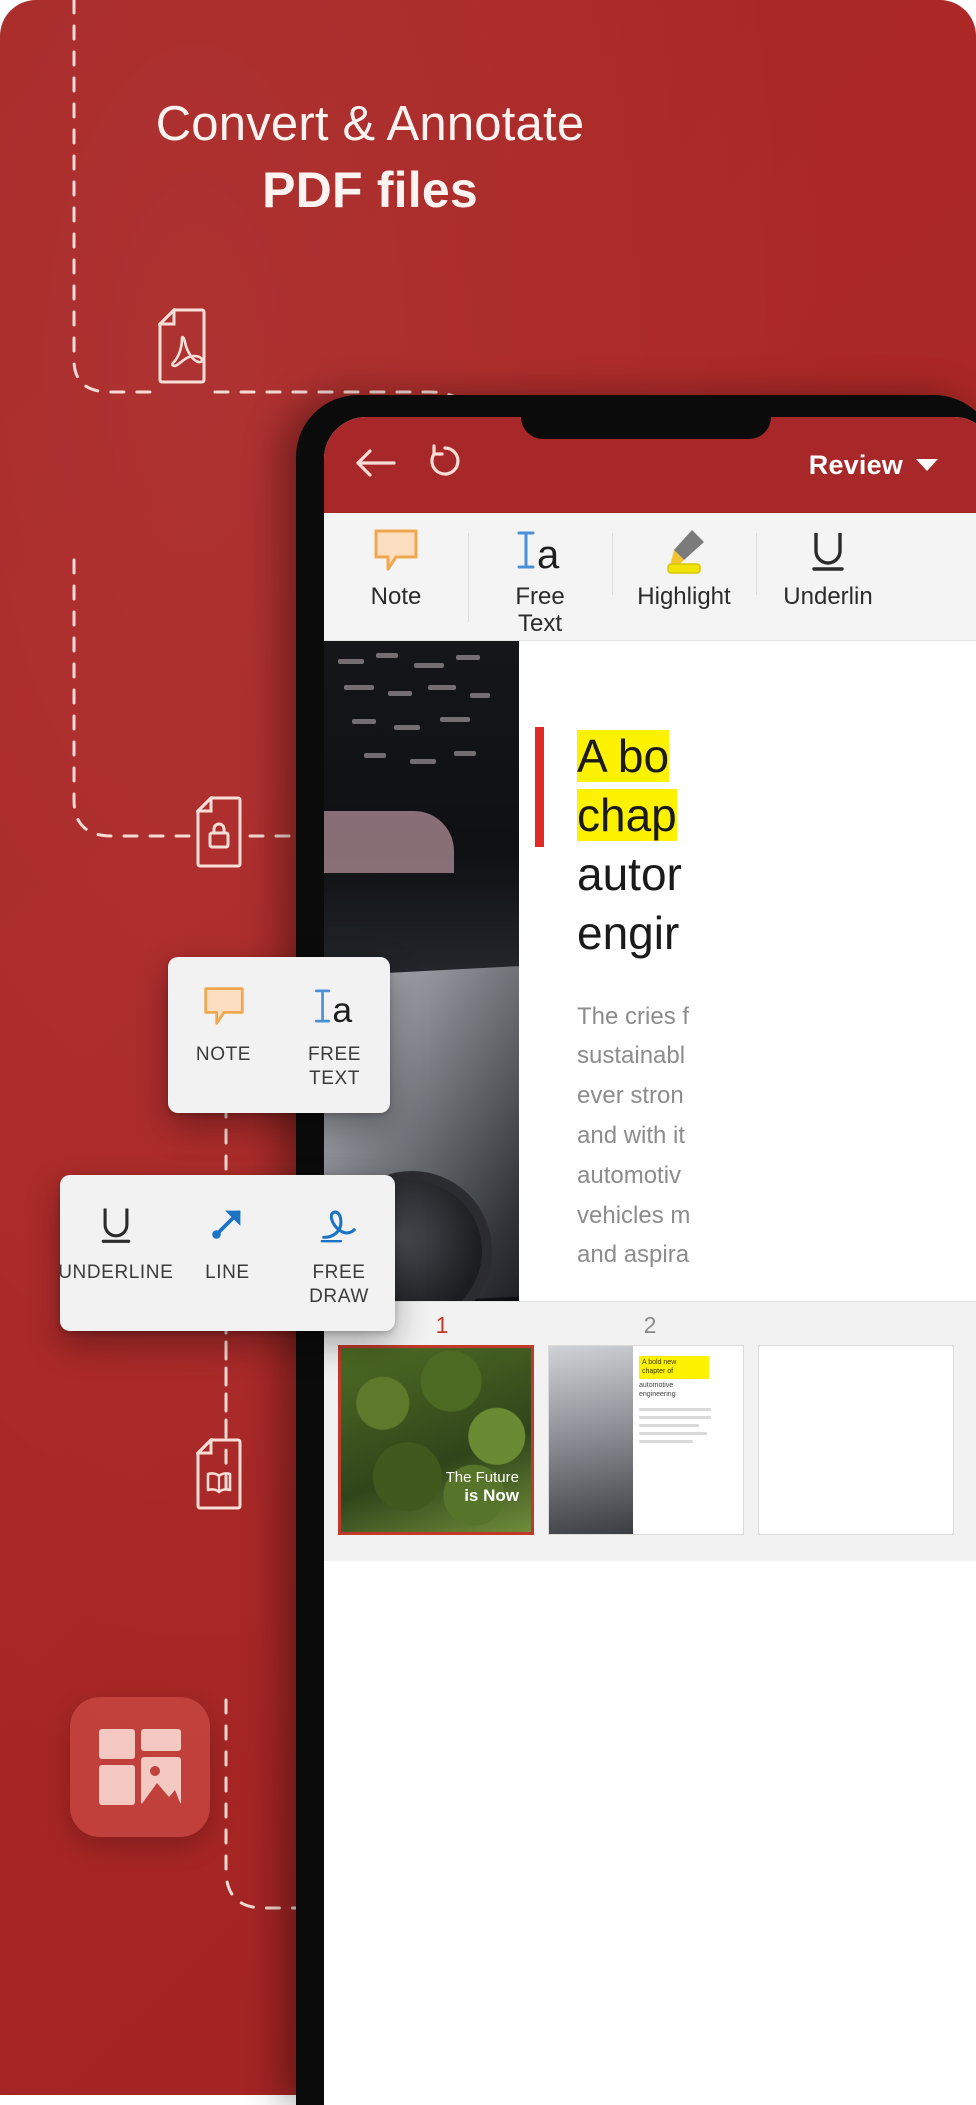 This screenshot has width=976, height=2105. I want to click on floating-card-note-freetext: NOTE a FREE TEXT, so click(279, 1035).